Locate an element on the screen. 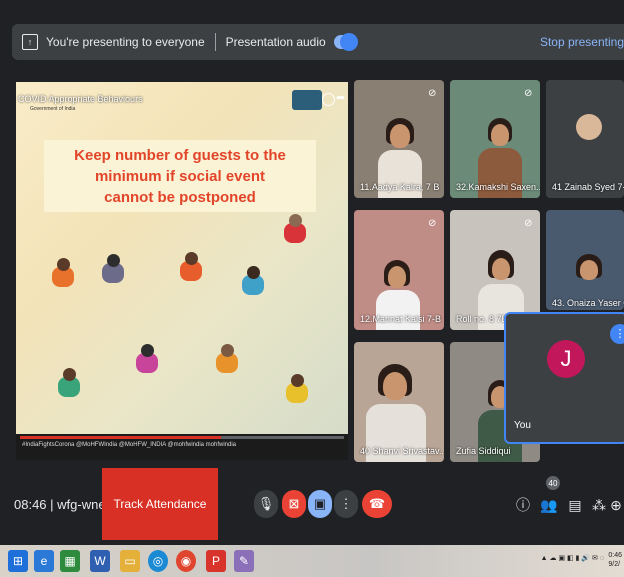  mohfw-logo-icon is located at coordinates (307, 100).